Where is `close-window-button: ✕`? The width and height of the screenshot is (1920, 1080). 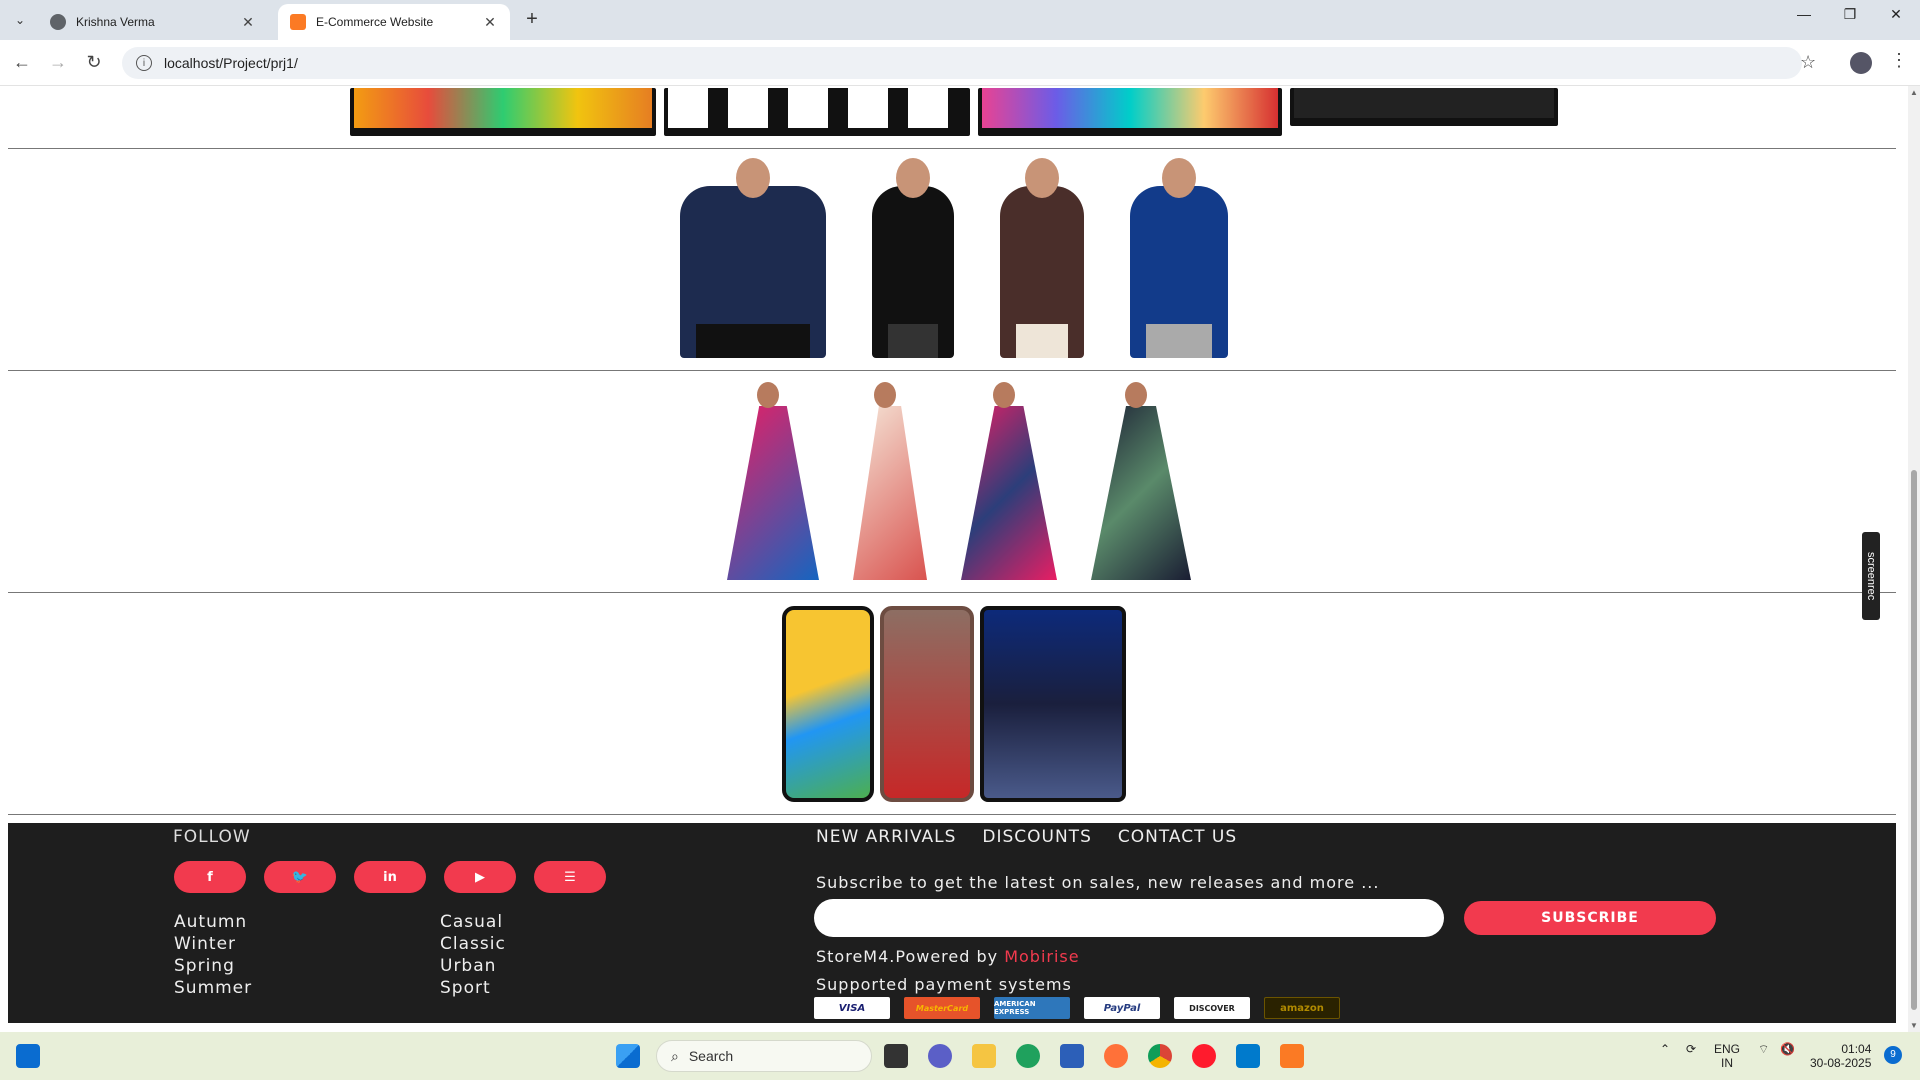
close-window-button: ✕ is located at coordinates (1896, 14).